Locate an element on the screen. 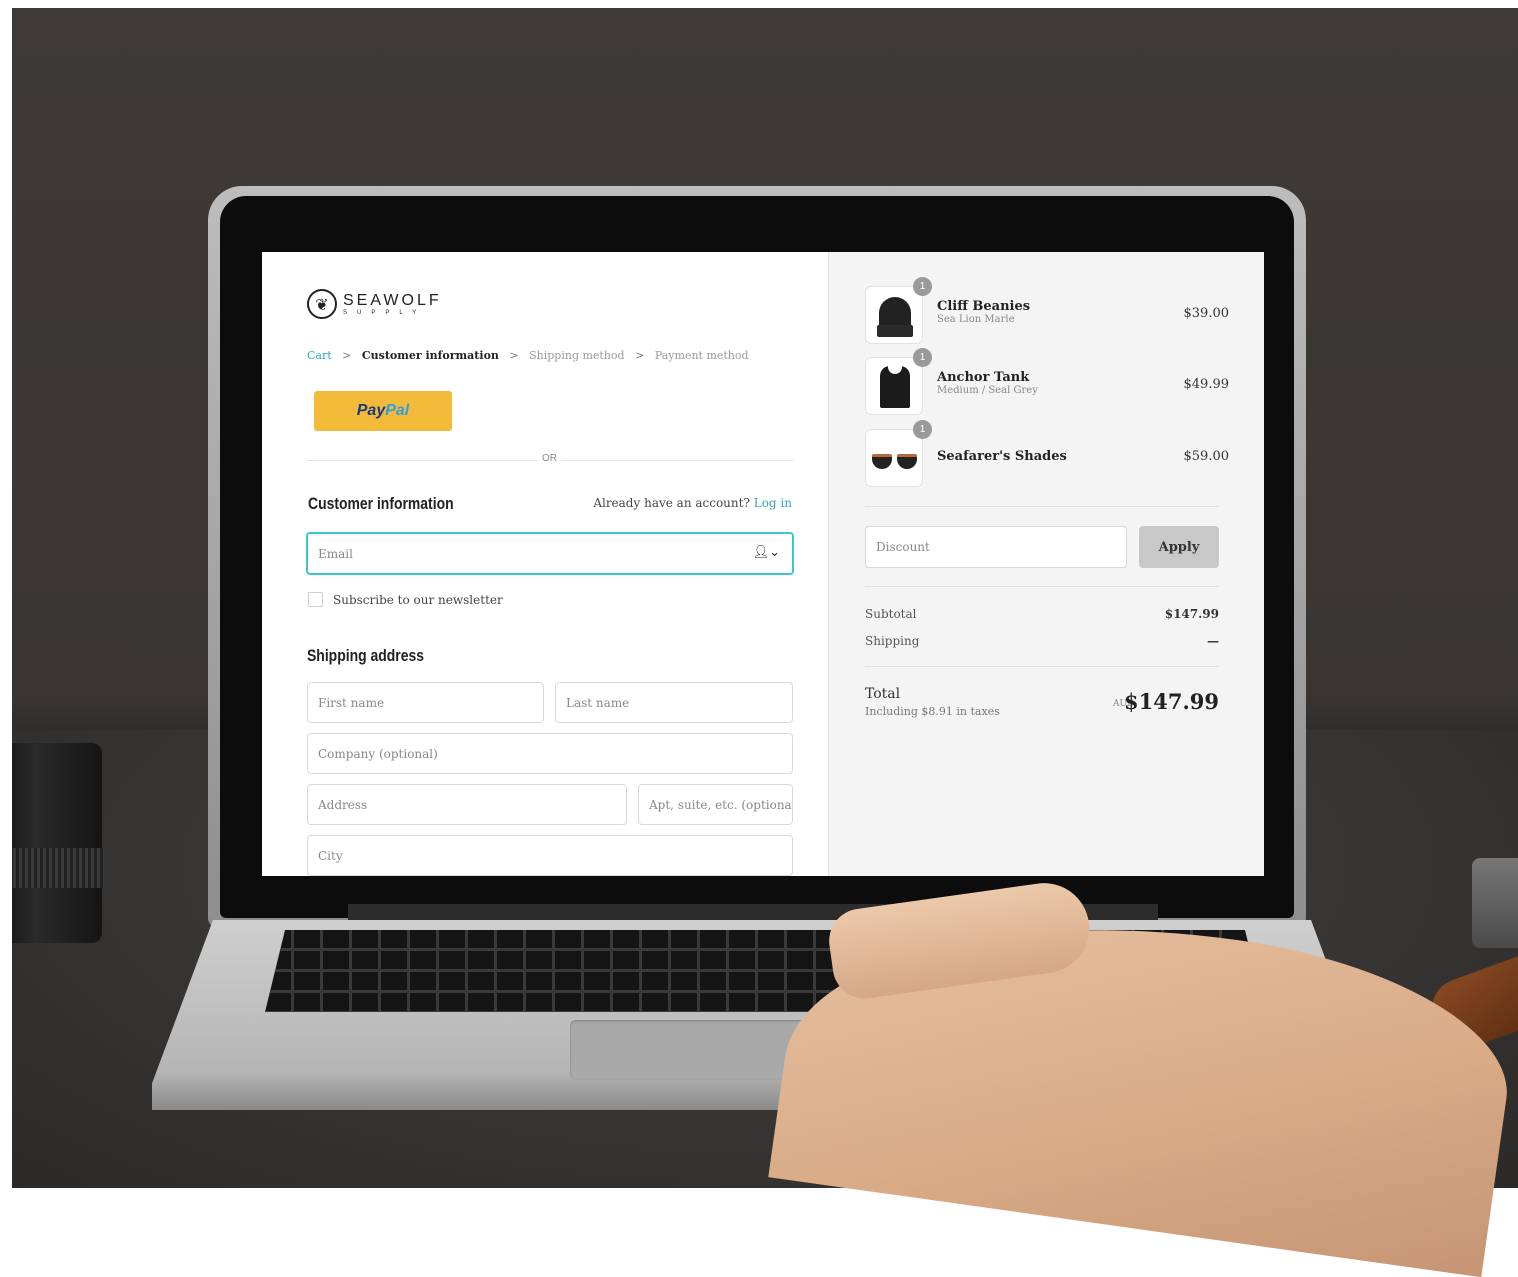 Image resolution: width=1518 pixels, height=1277 pixels. shipping-address-title: Shipping address is located at coordinates (365, 655).